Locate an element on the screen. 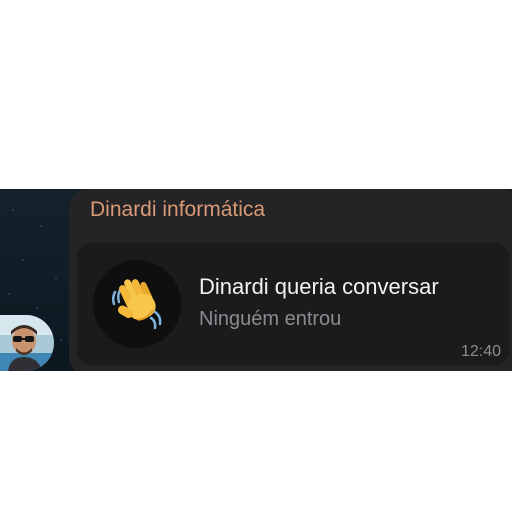  call-status: Ninguém entrou is located at coordinates (270, 319).